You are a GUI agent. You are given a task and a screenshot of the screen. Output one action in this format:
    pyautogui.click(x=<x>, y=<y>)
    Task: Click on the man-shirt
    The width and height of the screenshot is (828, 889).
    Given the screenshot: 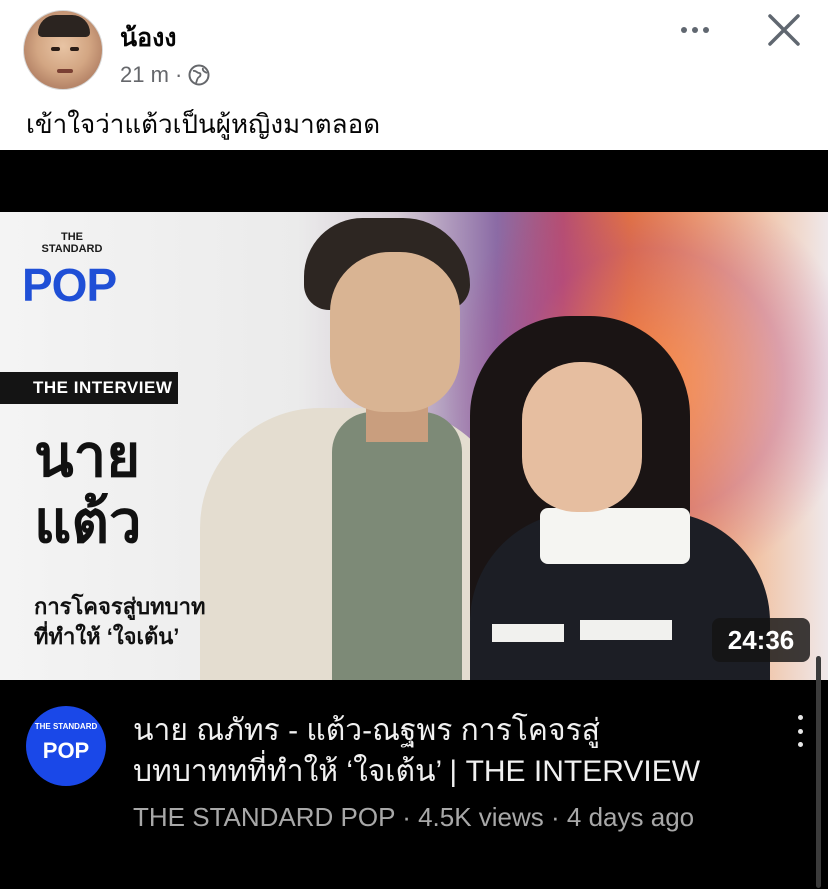 What is the action you would take?
    pyautogui.click(x=397, y=546)
    